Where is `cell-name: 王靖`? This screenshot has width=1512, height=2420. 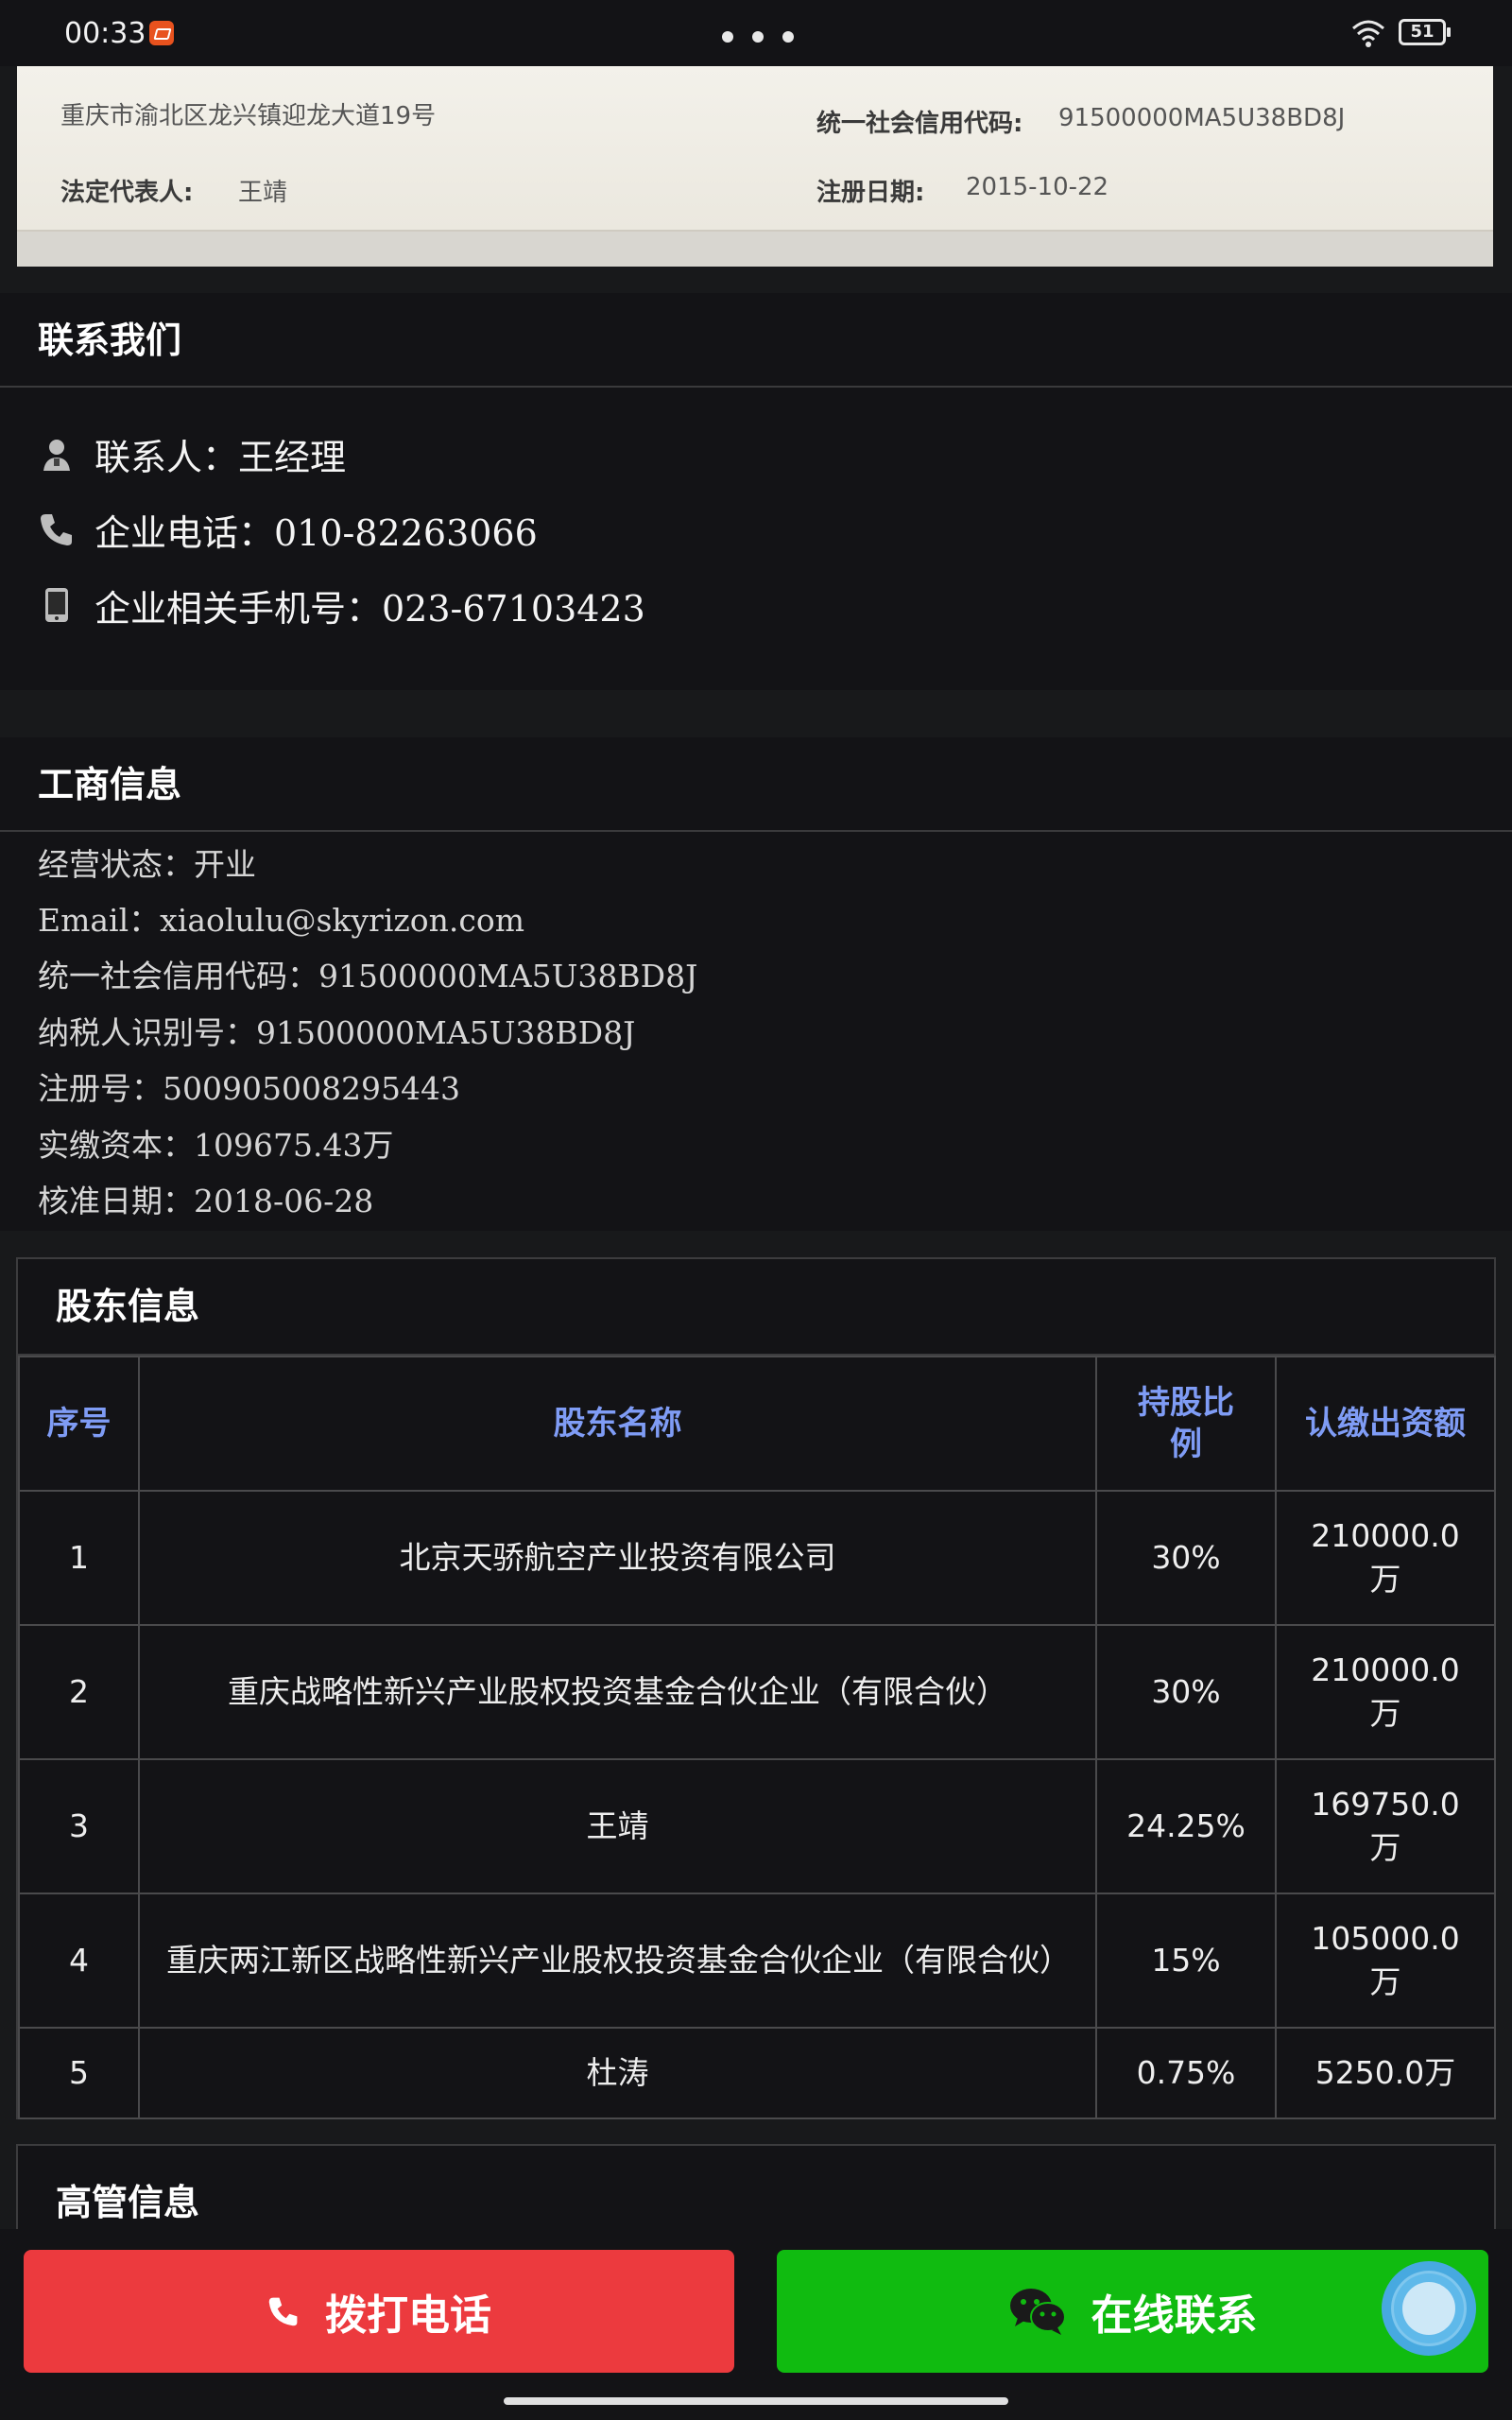 cell-name: 王靖 is located at coordinates (617, 1826).